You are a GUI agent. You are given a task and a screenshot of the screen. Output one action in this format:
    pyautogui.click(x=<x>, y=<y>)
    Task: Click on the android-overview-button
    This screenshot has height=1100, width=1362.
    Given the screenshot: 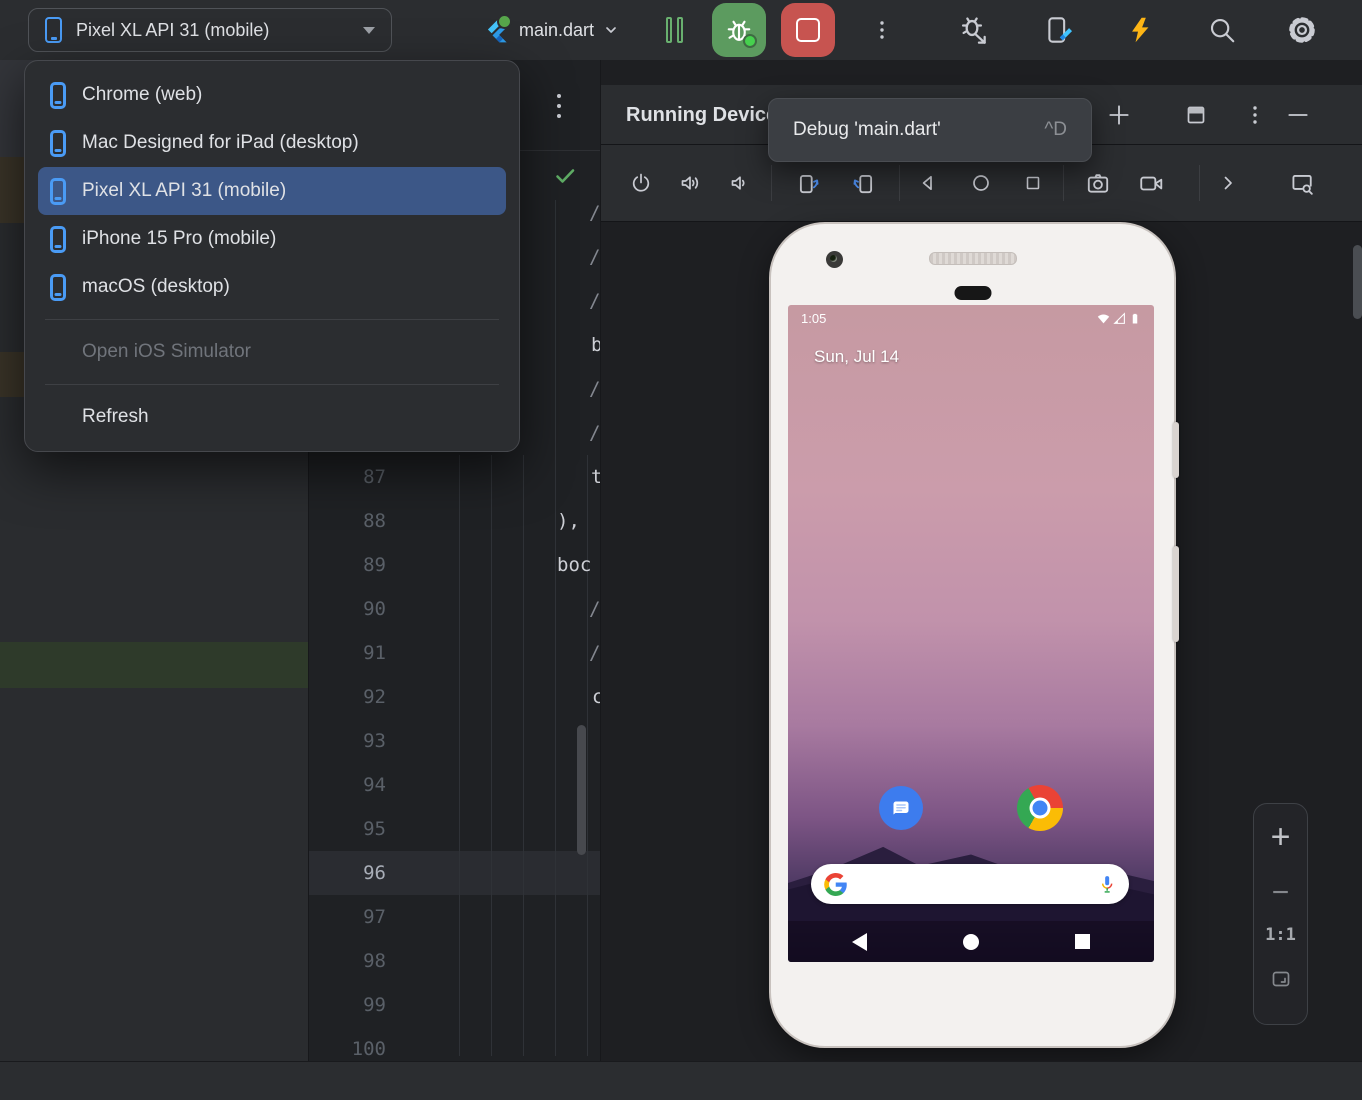 What is the action you would take?
    pyautogui.click(x=1033, y=183)
    